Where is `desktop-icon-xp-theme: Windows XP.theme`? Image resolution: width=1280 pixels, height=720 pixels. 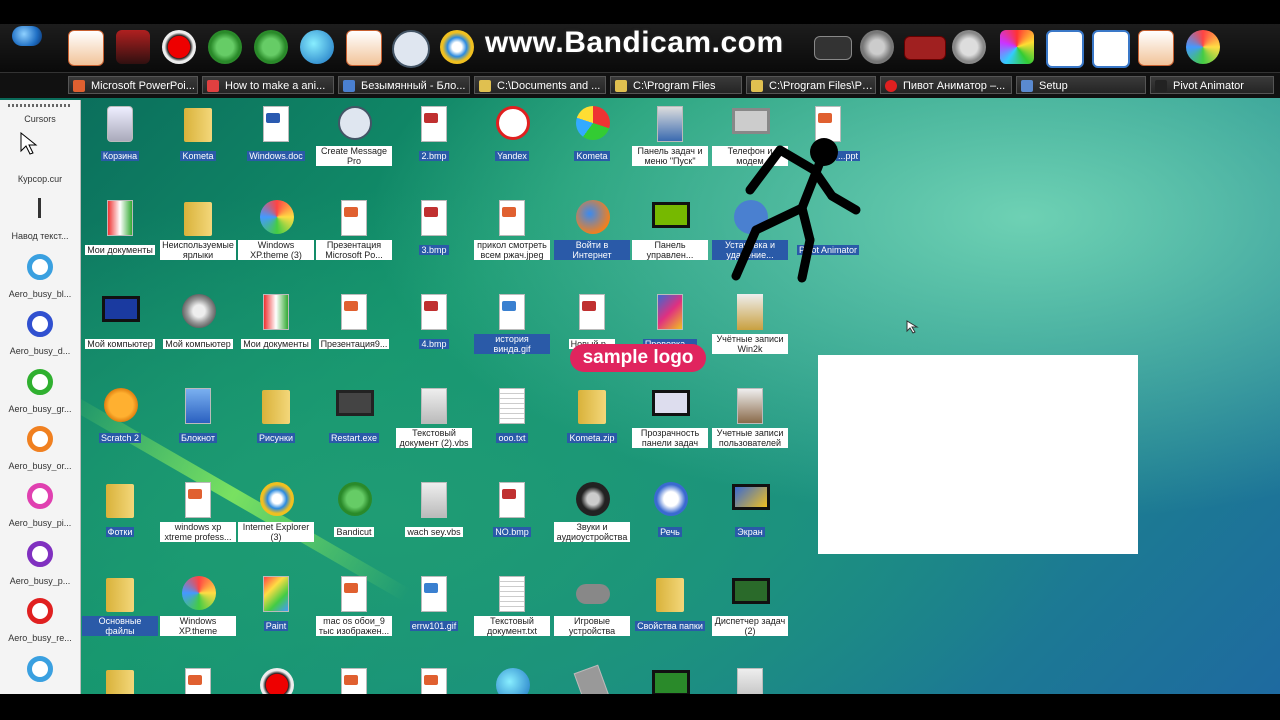
desktop-icon-xp-theme: Windows XP.theme is located at coordinates (198, 606).